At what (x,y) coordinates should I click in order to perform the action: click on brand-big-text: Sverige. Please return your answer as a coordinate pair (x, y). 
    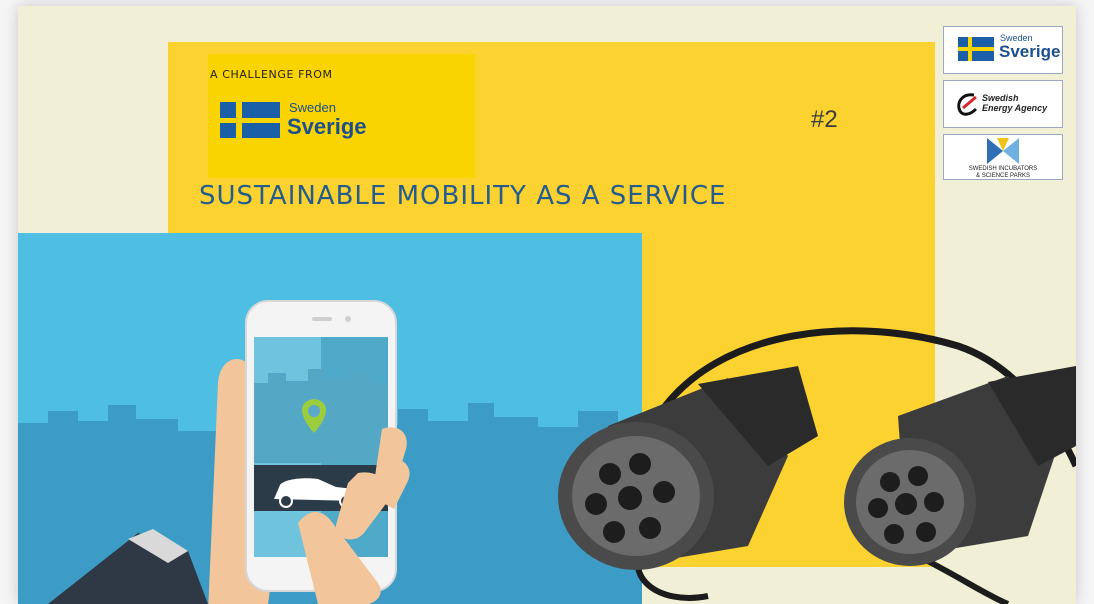
    Looking at the image, I should click on (327, 126).